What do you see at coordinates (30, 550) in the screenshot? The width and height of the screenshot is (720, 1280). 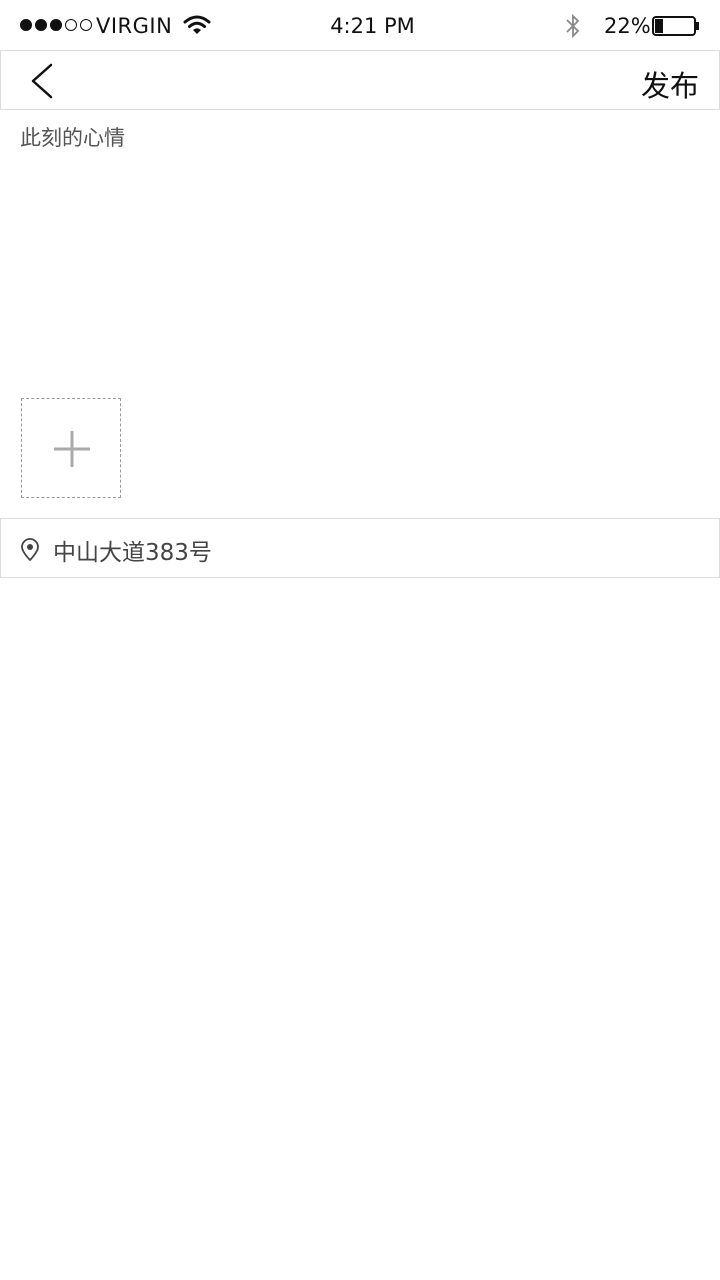 I see `location-pin-icon` at bounding box center [30, 550].